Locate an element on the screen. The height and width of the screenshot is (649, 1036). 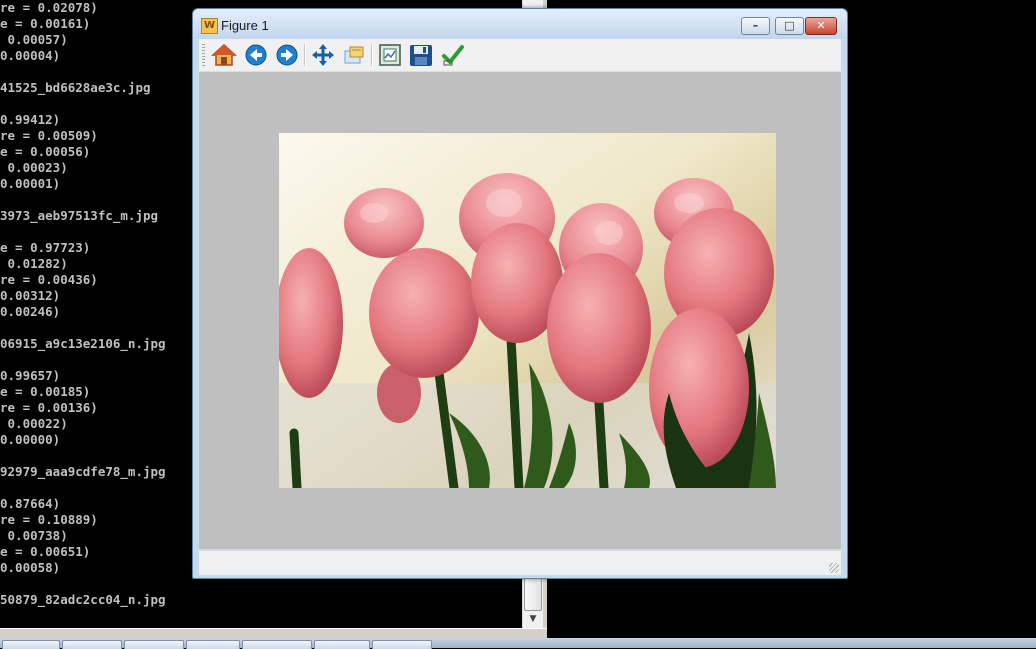
home-icon is located at coordinates (224, 54).